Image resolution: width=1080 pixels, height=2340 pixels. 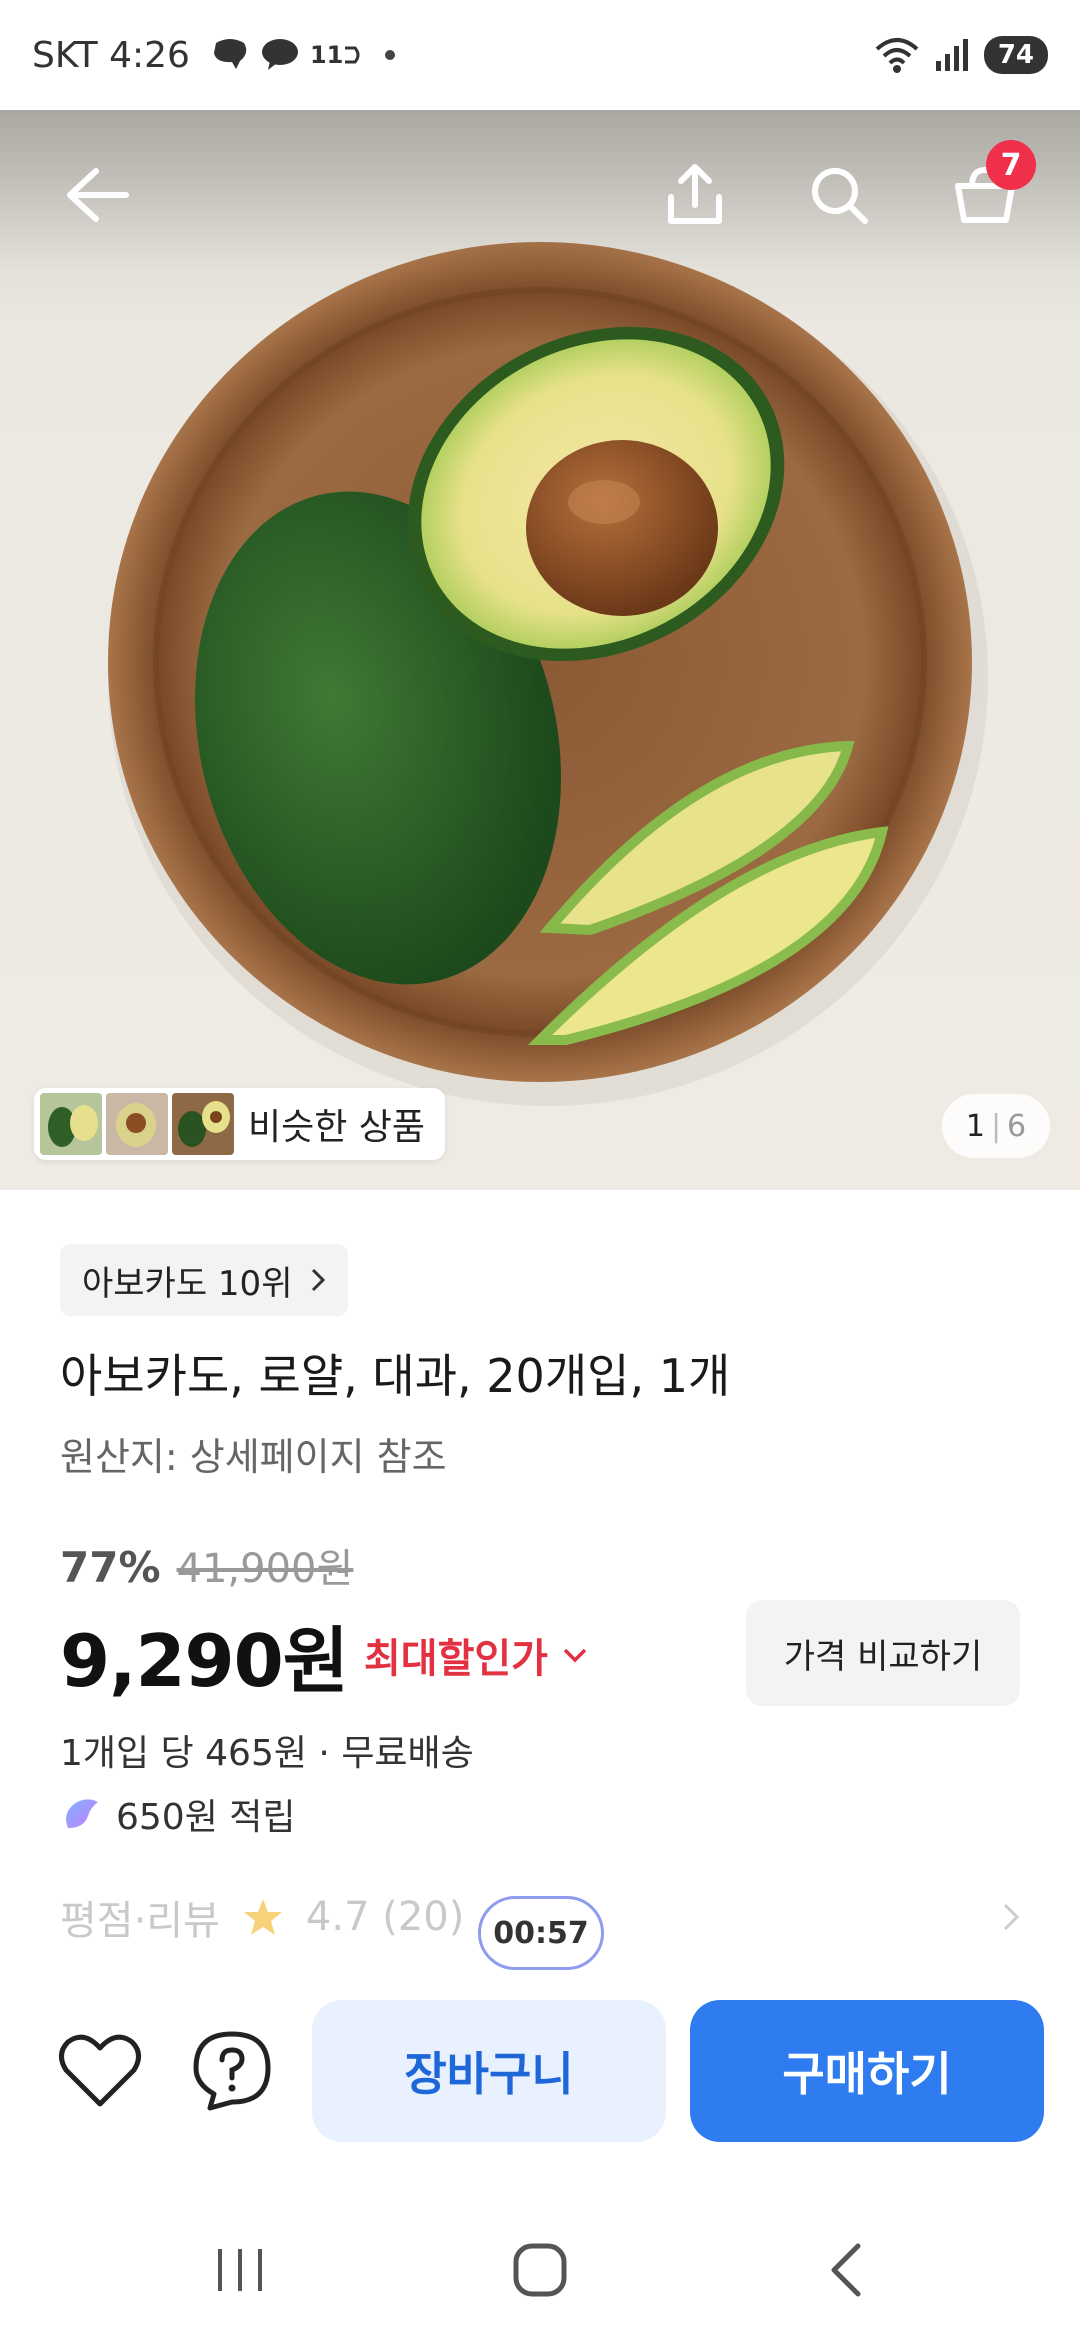 I want to click on carrier-time: SKT 4:26, so click(x=111, y=55).